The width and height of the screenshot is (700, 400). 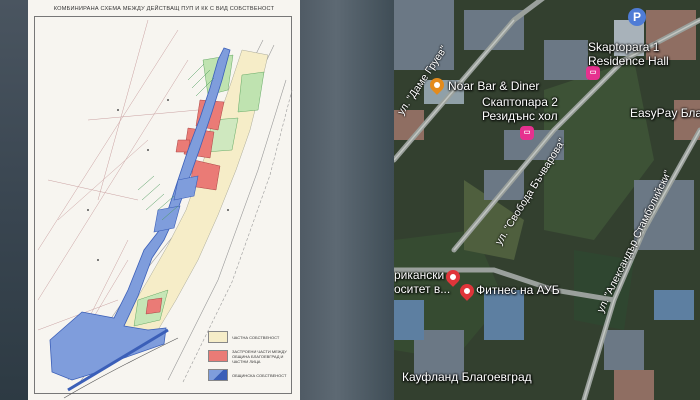 I want to click on legend-row-municipal: ОБЩИНСКА СОБСТВЕНОСТ, so click(x=251, y=375).